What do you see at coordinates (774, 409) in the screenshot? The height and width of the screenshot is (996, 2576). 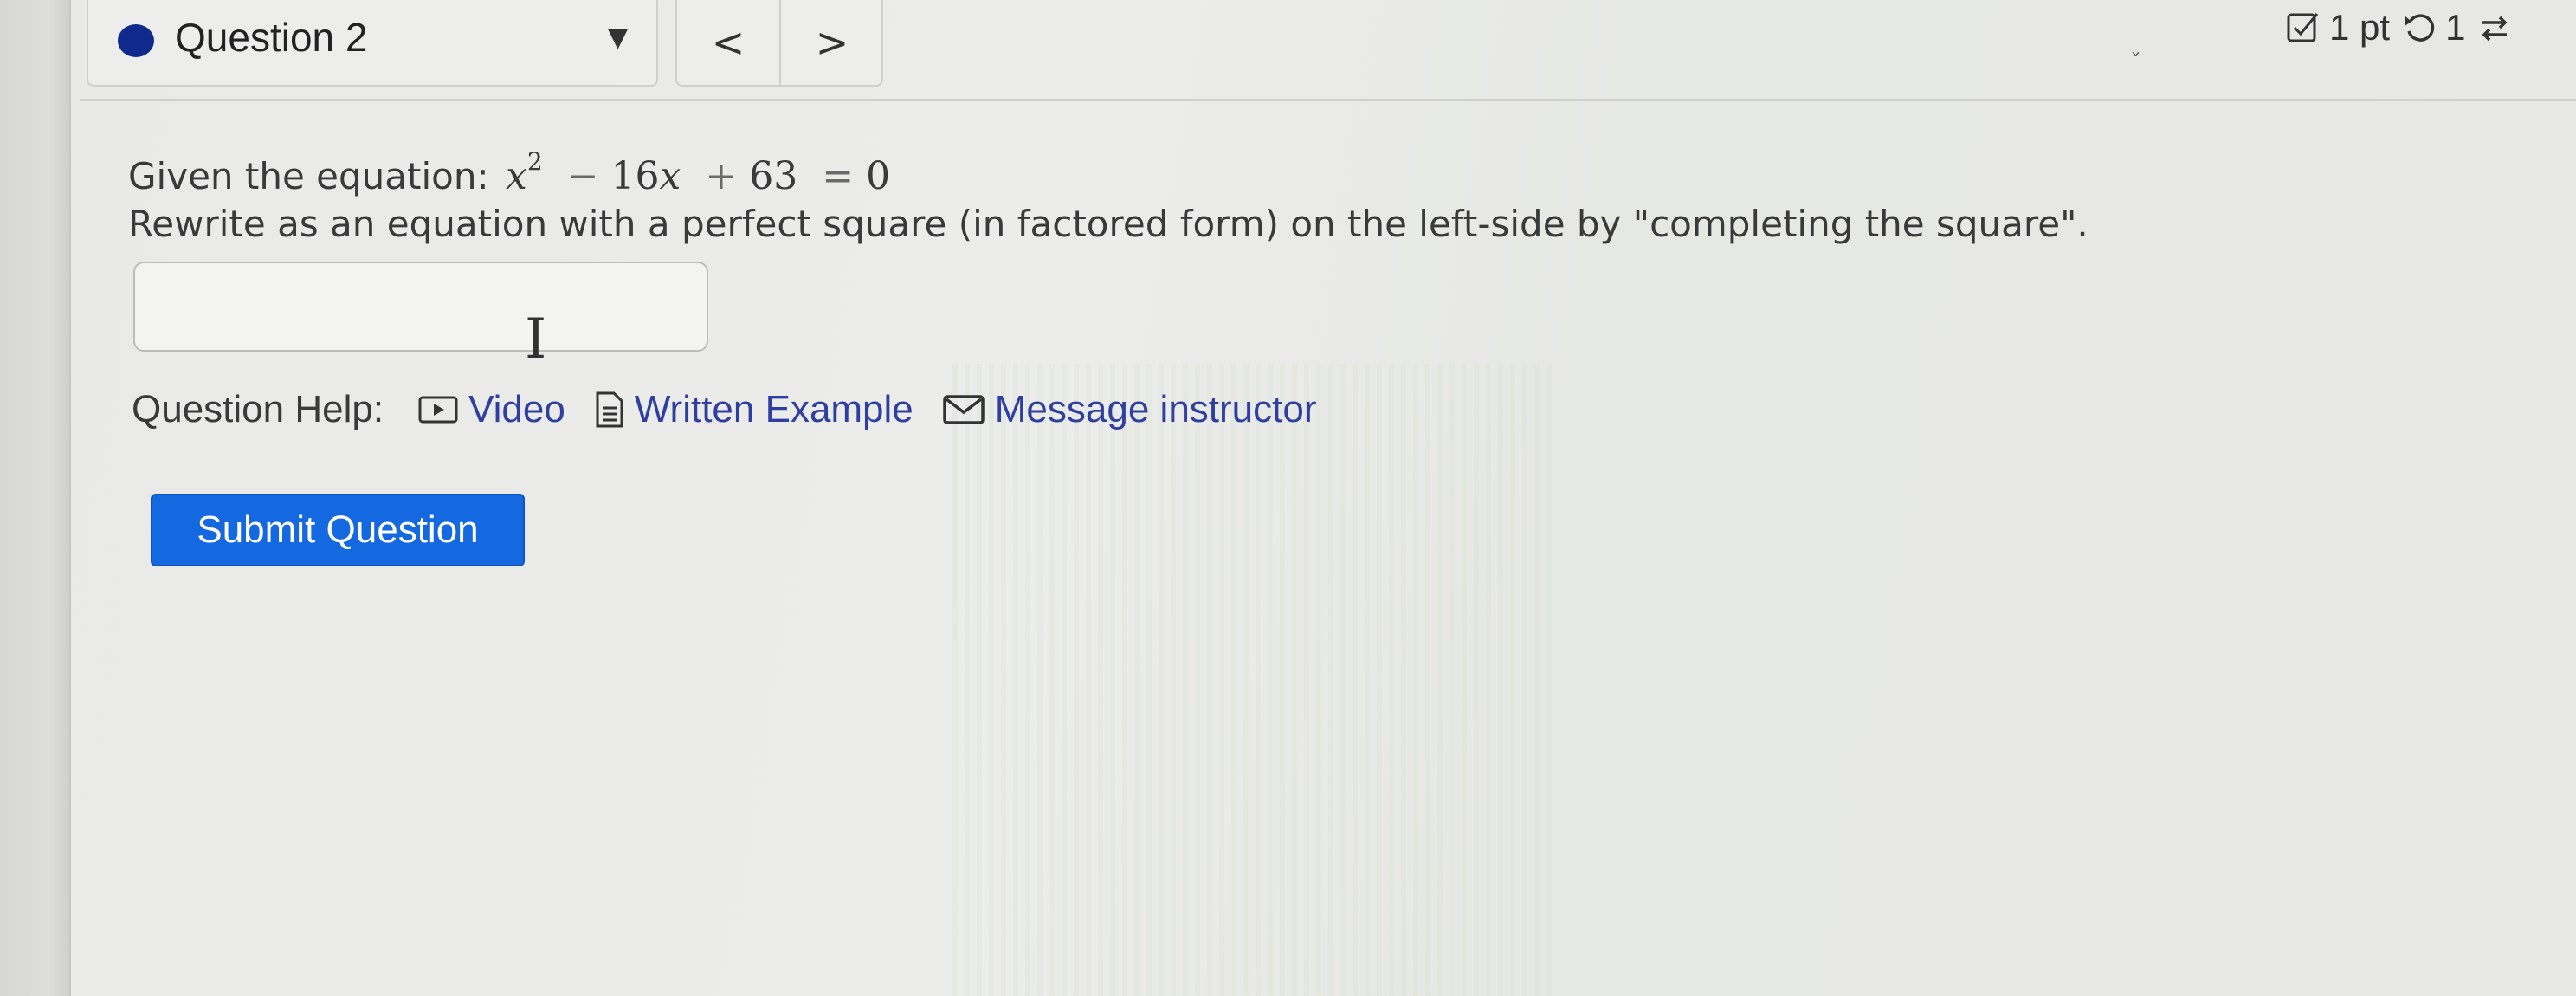 I see `written-example-label: Written Example` at bounding box center [774, 409].